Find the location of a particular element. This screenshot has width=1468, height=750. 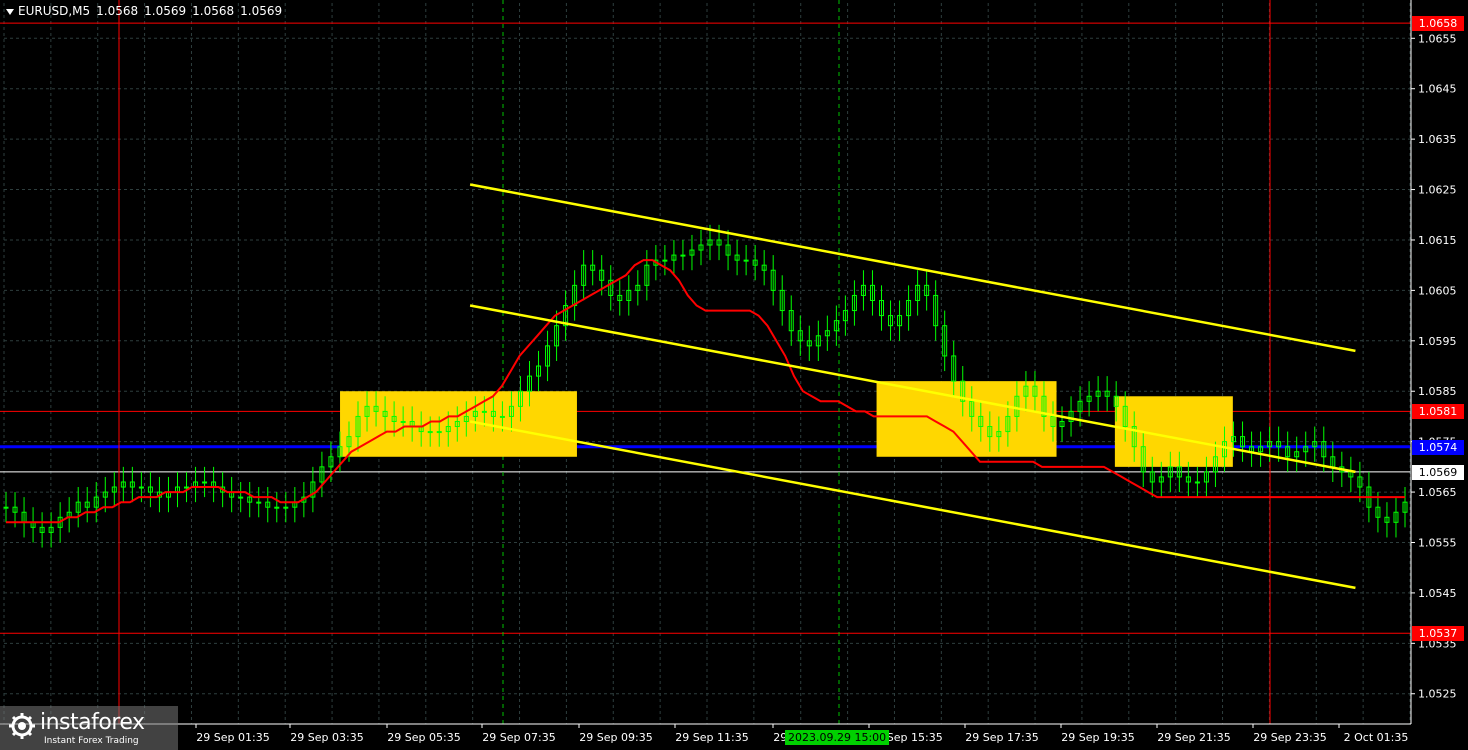

watermark-logo: instaforex Instant Forex Trading is located at coordinates (89, 728).